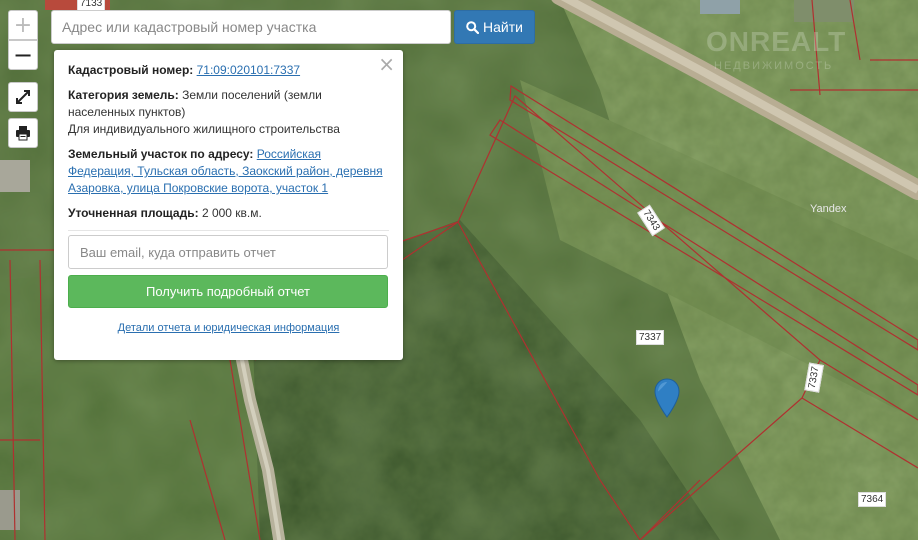 Image resolution: width=918 pixels, height=540 pixels. I want to click on area-row: Уточненная площадь: 2 000 кв.м., so click(228, 213).